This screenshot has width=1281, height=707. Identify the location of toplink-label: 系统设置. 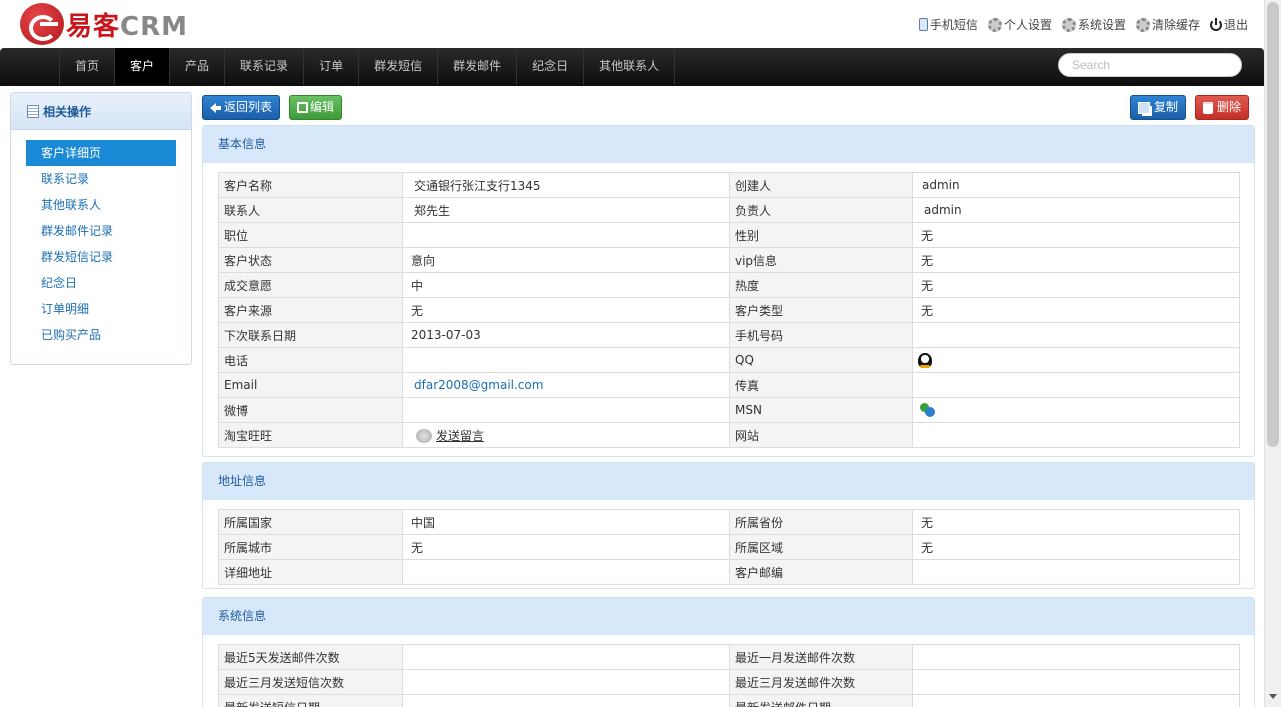
(1101, 25).